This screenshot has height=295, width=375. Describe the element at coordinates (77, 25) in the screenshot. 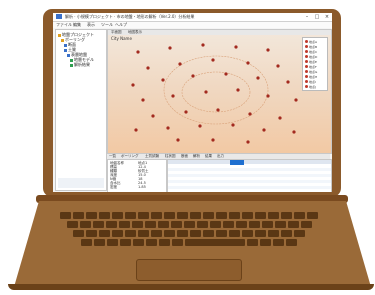

I see `menu-edit: 編集` at that location.